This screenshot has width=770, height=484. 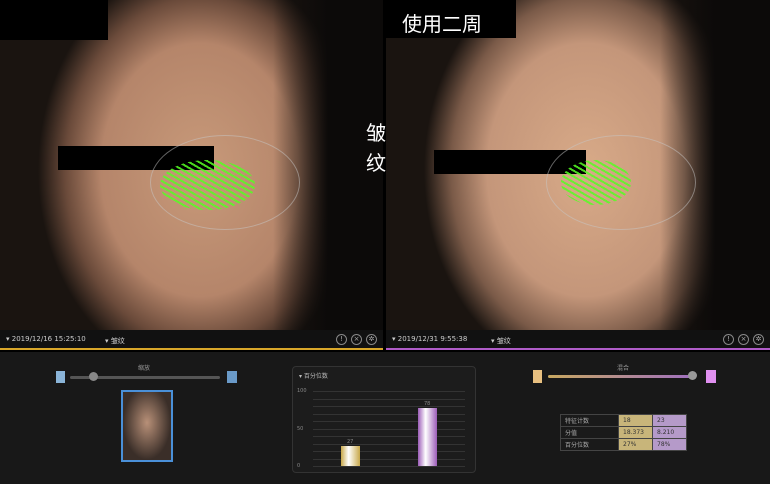 I want to click on table-cell: 18.373, so click(x=635, y=432).